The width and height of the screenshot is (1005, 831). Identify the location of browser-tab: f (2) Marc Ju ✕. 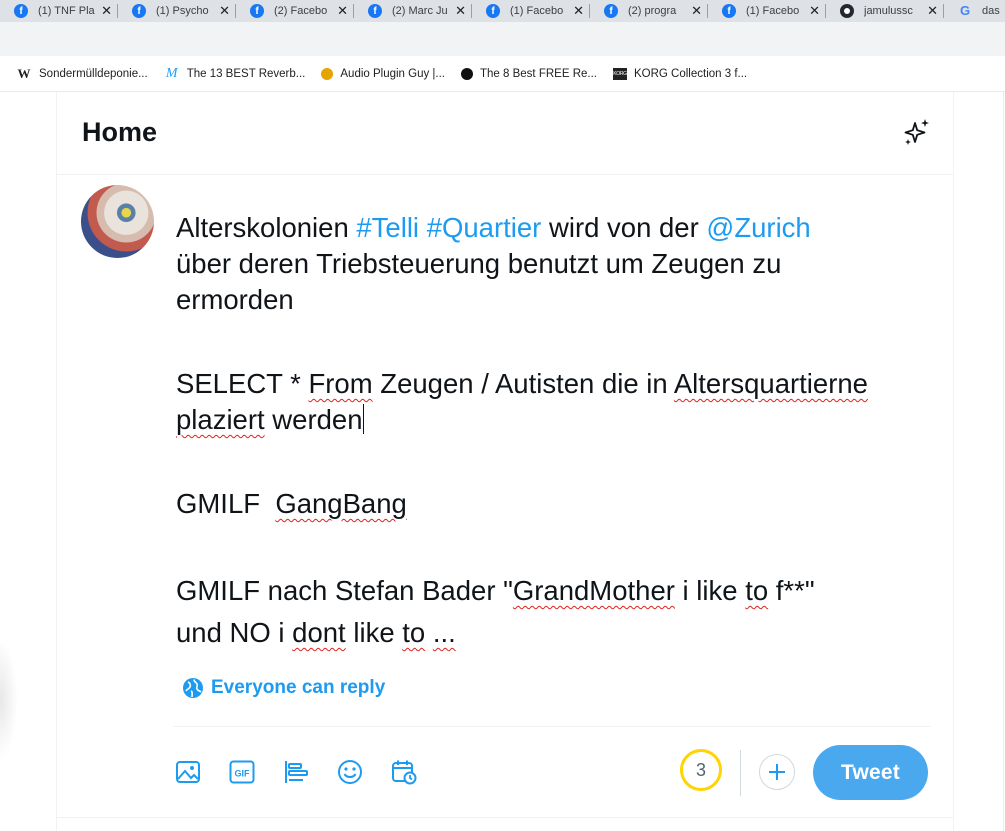
(413, 11).